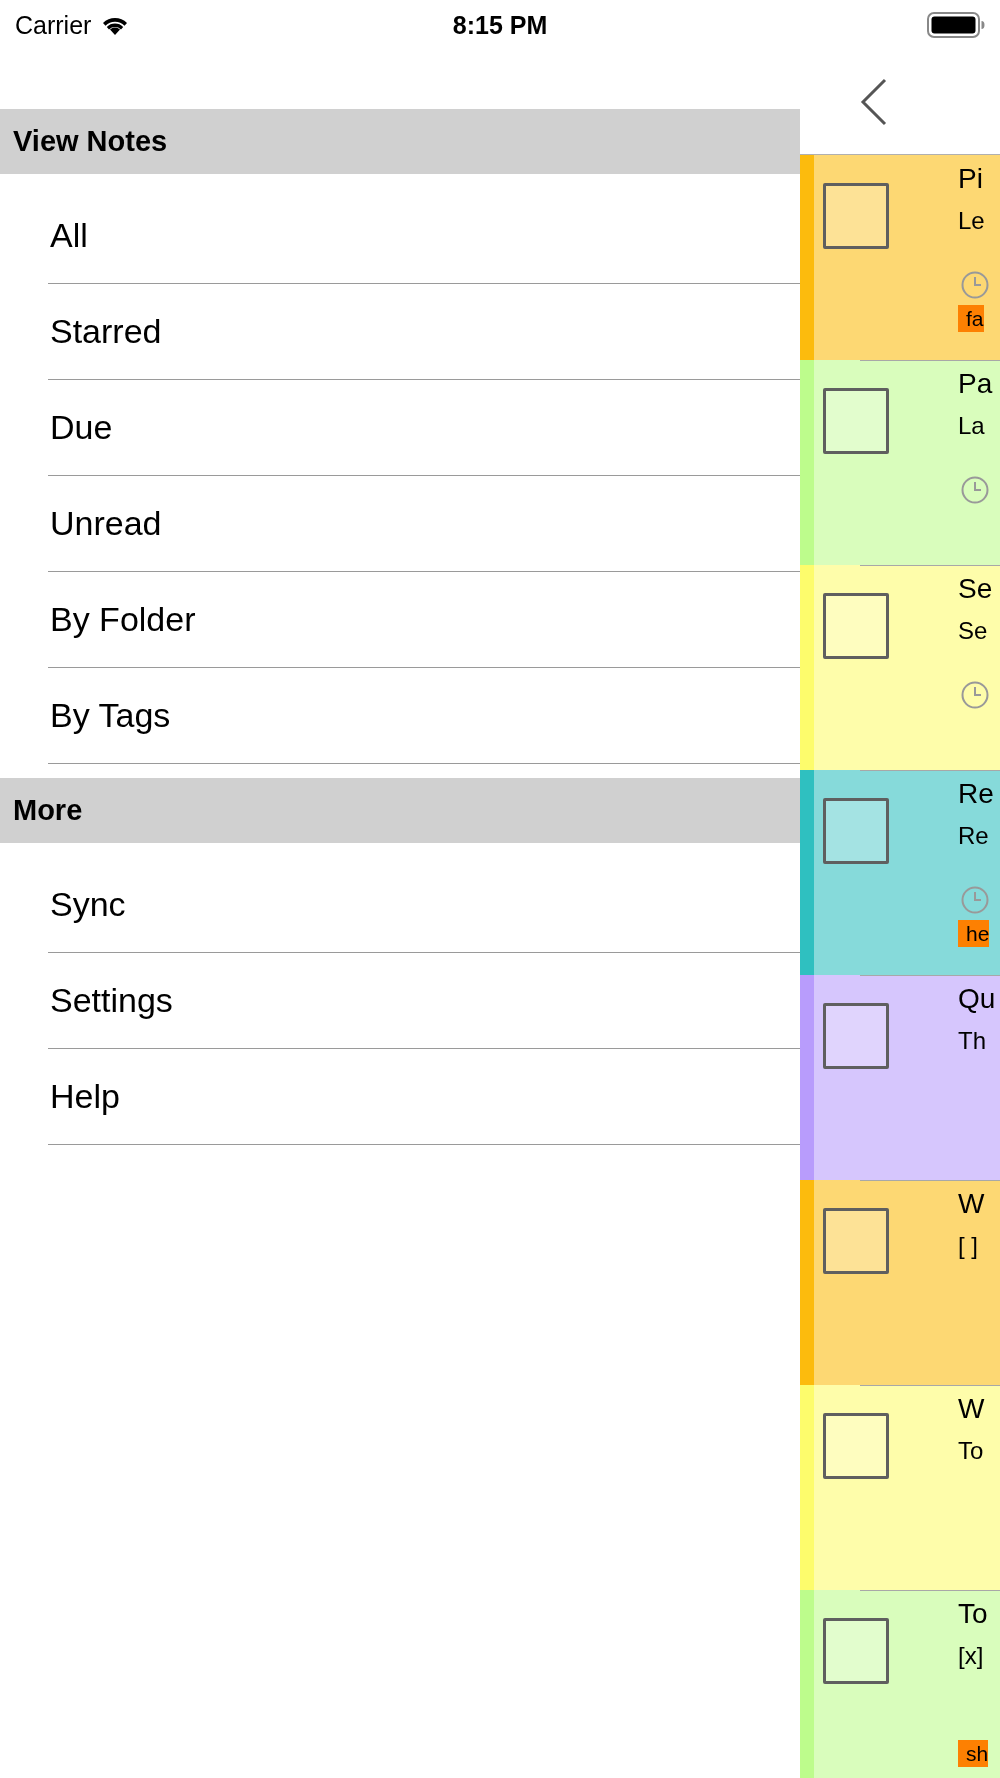 The height and width of the screenshot is (1778, 1000). What do you see at coordinates (971, 318) in the screenshot?
I see `tag-label: fa` at bounding box center [971, 318].